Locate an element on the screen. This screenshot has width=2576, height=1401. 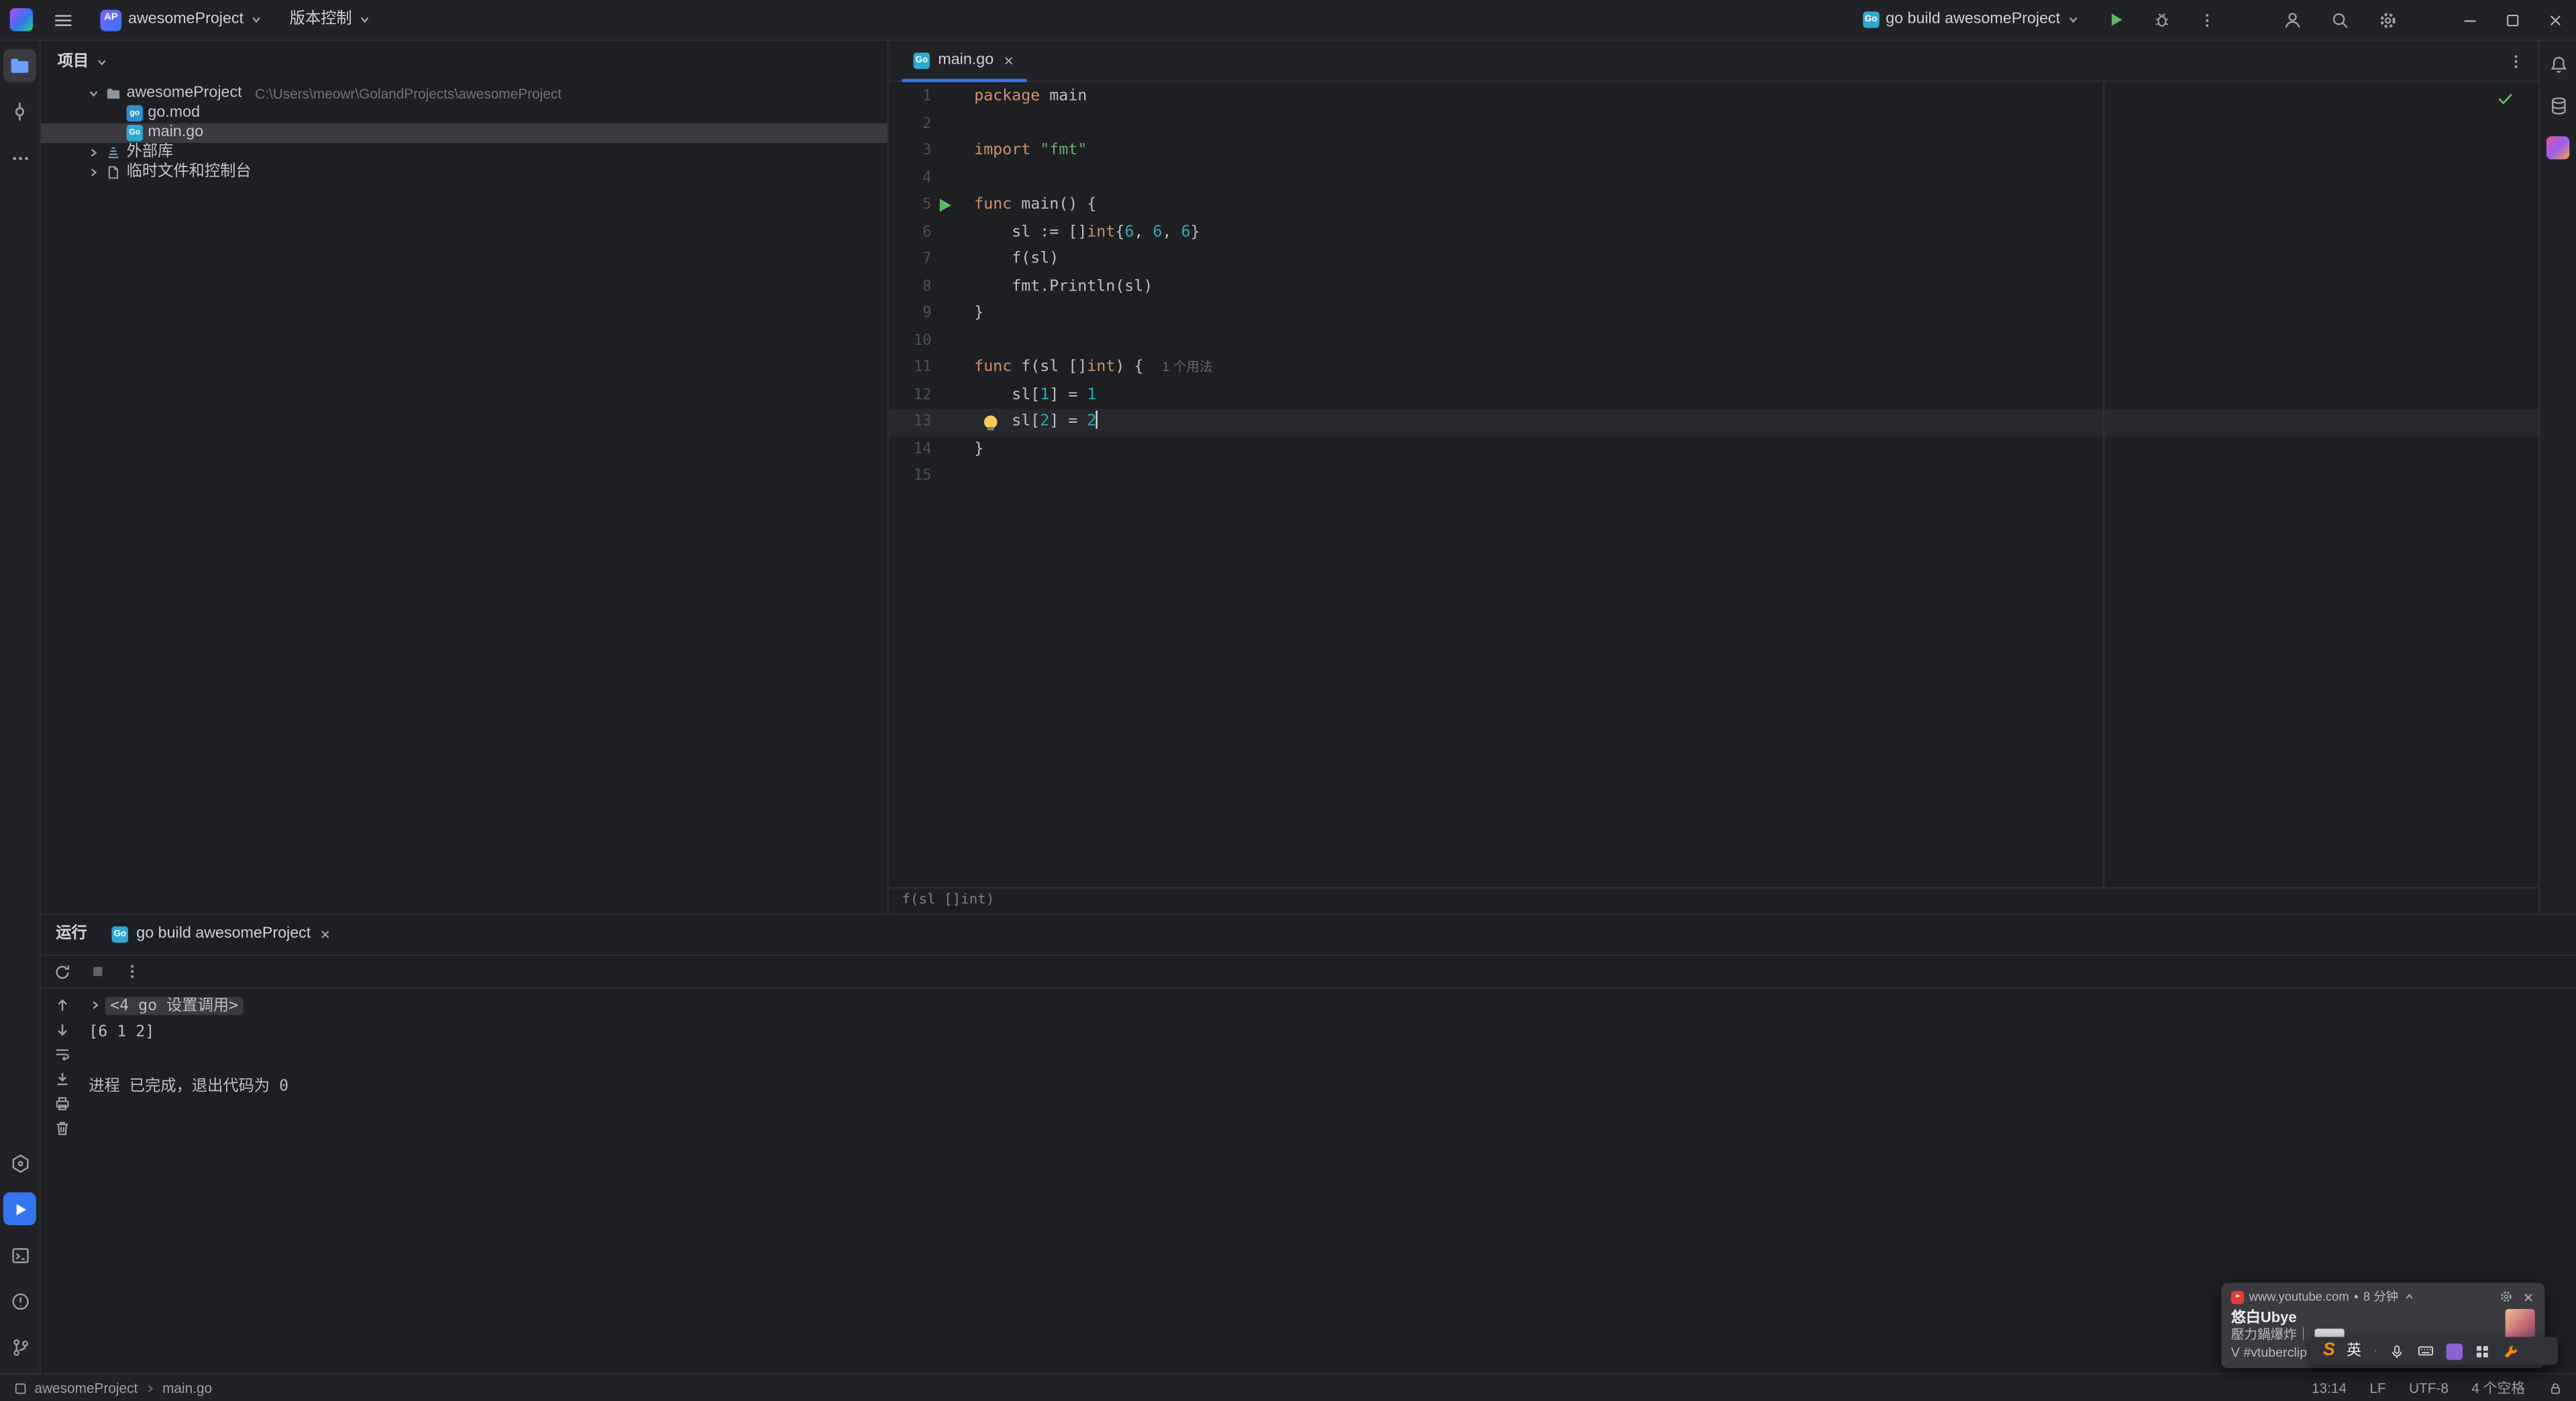
line-number: 2 is located at coordinates (927, 124).